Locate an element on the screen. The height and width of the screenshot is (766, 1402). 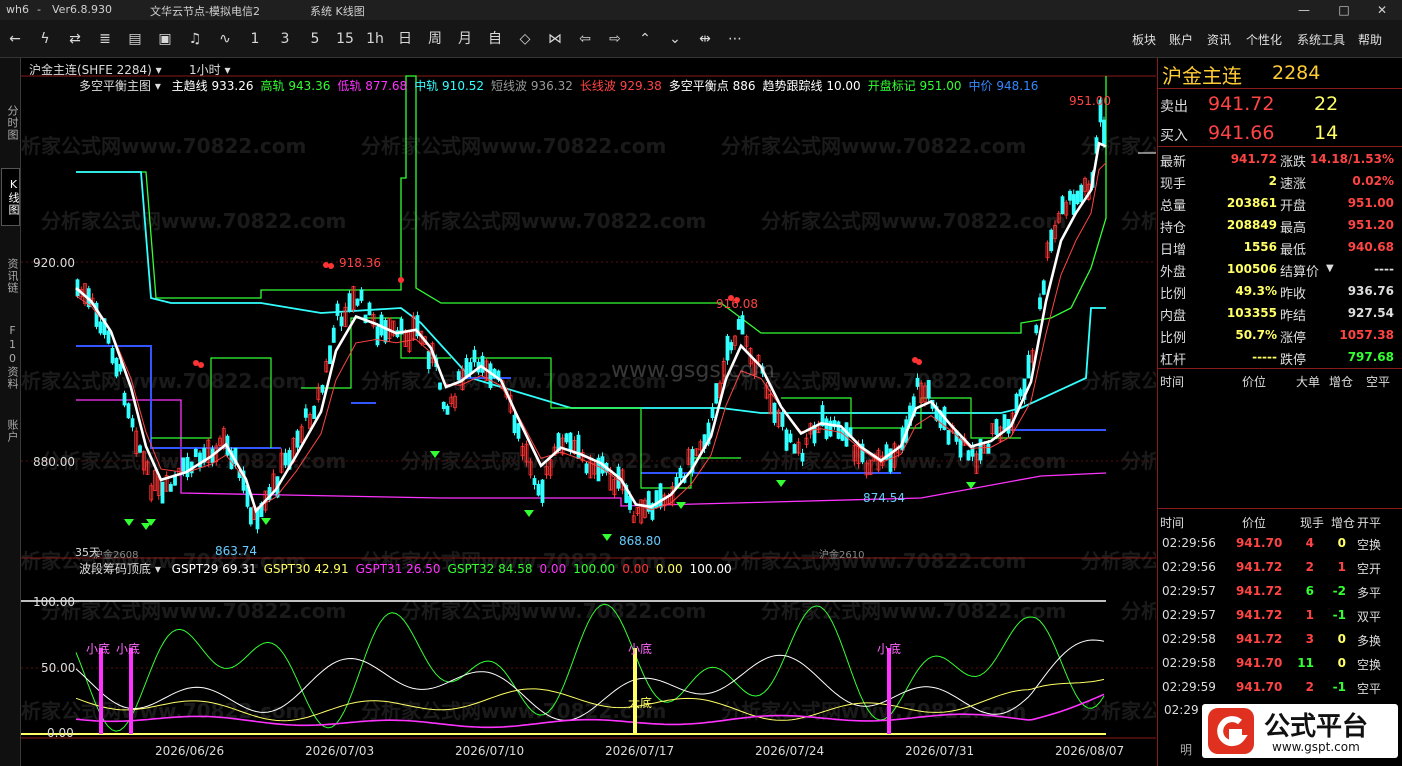
legend-label: 中轨 is located at coordinates (426, 86).